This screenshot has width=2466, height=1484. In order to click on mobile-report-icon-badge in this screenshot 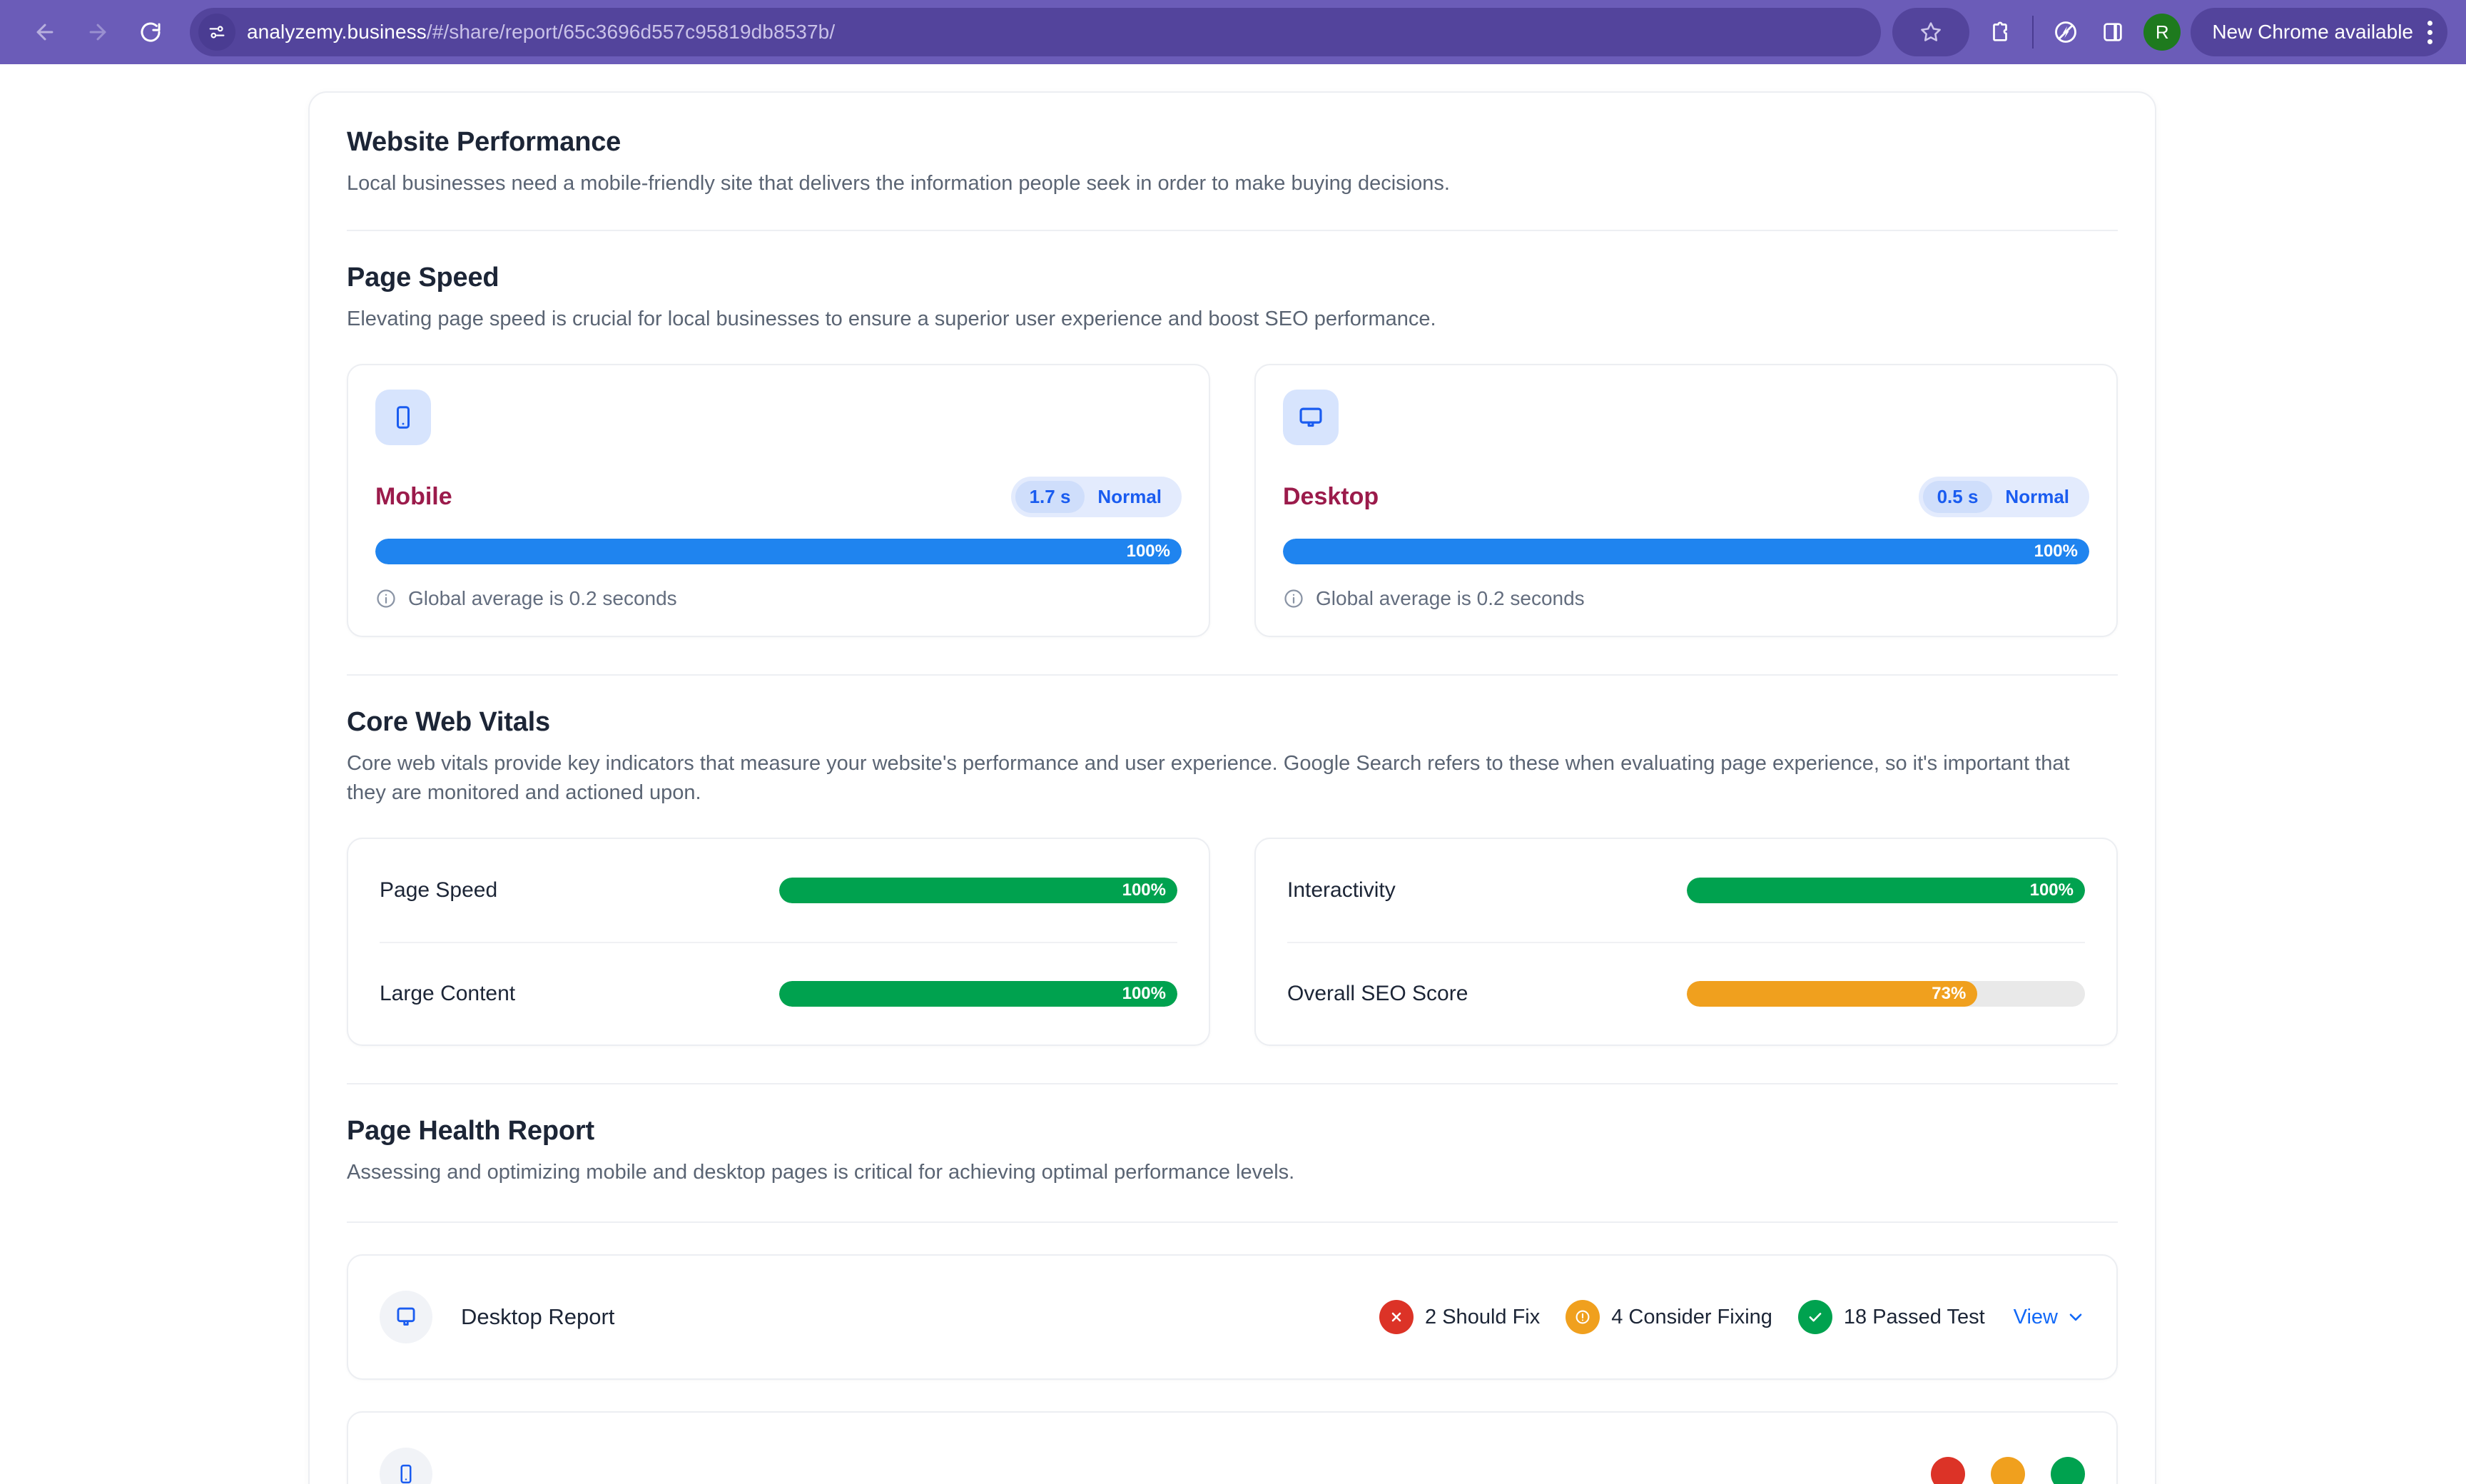, I will do `click(406, 1466)`.